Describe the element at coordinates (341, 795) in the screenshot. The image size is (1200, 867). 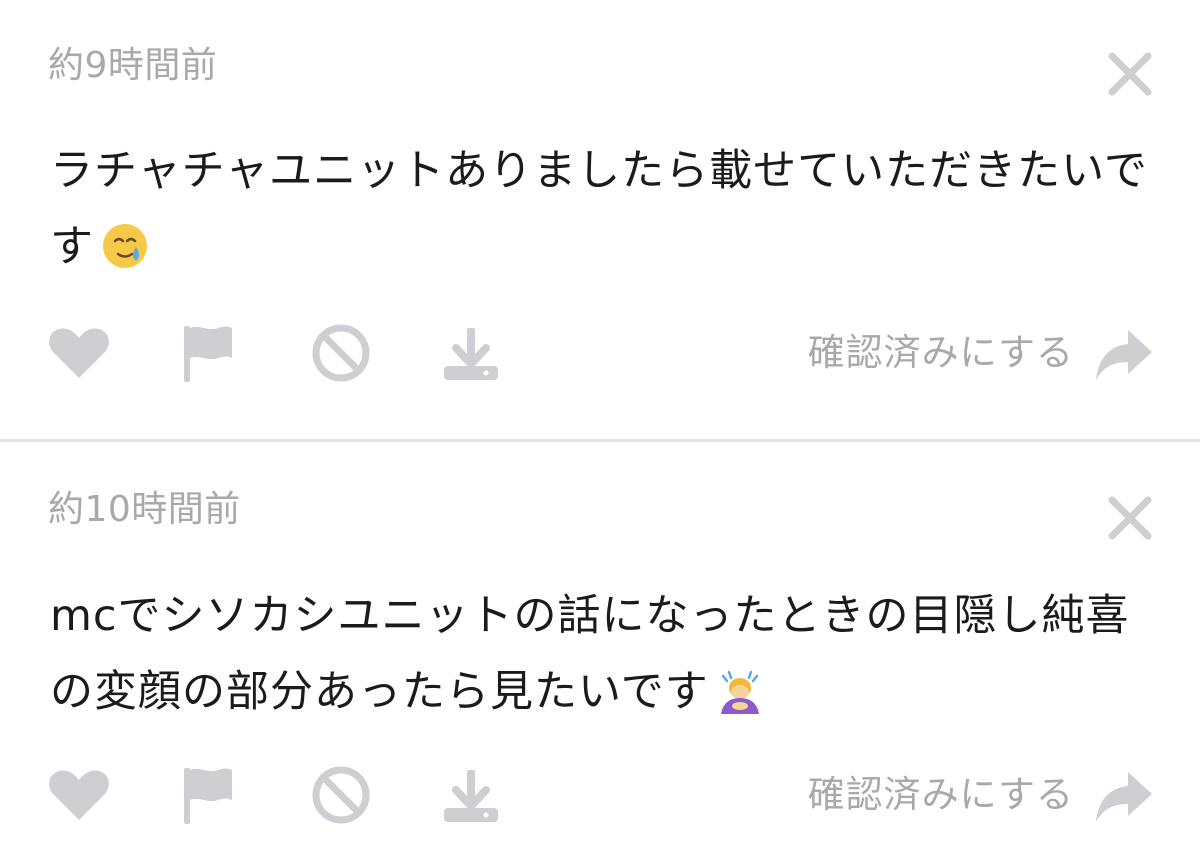
I see `block-icon` at that location.